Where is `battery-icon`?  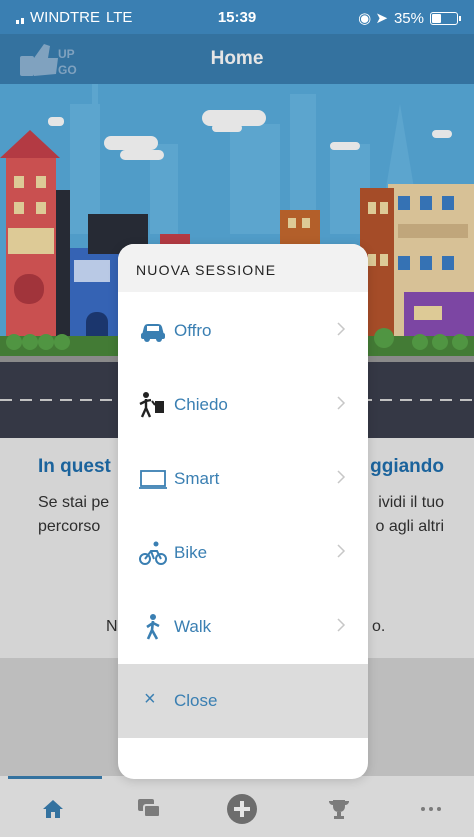 battery-icon is located at coordinates (445, 18).